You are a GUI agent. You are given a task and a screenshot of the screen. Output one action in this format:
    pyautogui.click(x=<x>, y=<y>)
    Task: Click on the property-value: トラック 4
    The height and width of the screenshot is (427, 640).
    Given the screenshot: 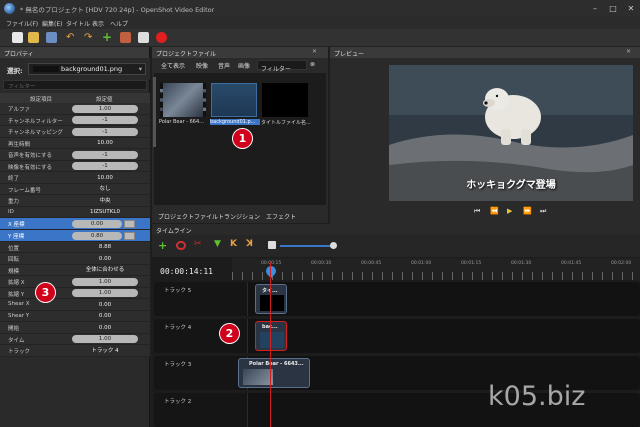 What is the action you would take?
    pyautogui.click(x=105, y=351)
    